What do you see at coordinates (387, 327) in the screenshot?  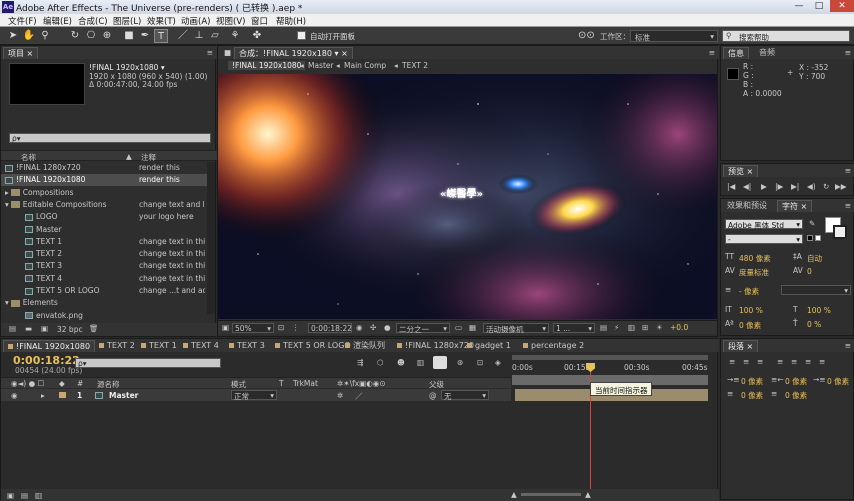 I see `color-channels-icon: ●` at bounding box center [387, 327].